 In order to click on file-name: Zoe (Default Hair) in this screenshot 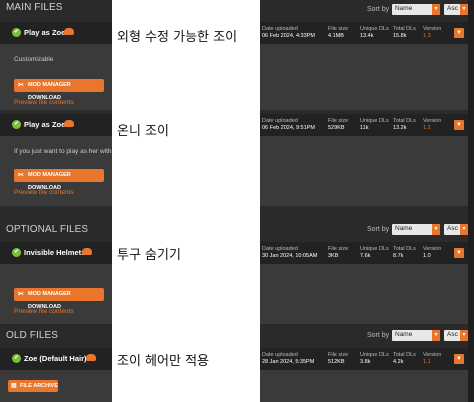, I will do `click(55, 358)`.